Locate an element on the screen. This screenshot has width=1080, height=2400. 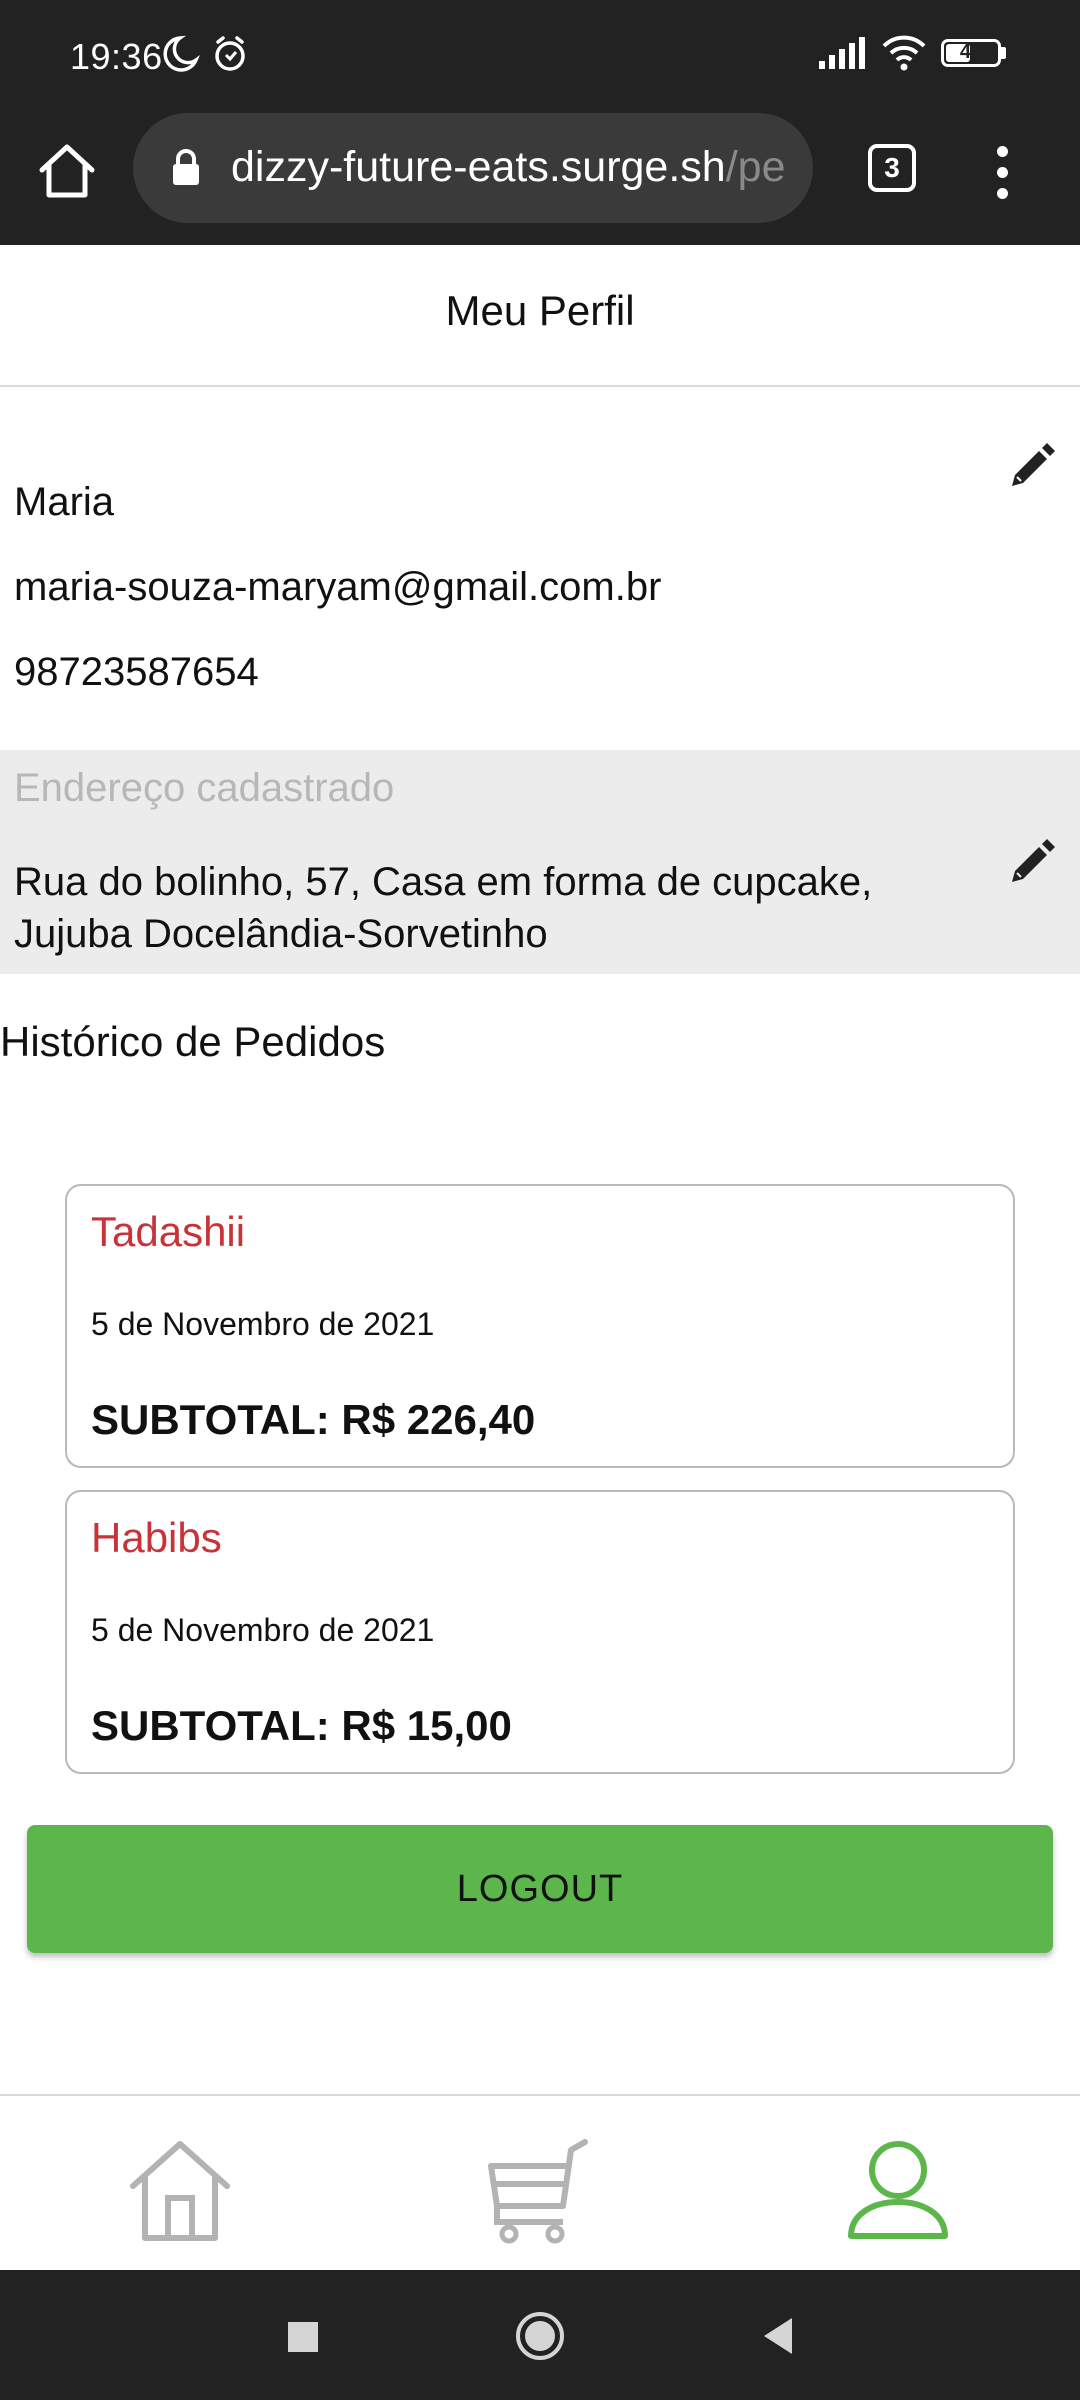
status-bar: 19:36 48 is located at coordinates (540, 55).